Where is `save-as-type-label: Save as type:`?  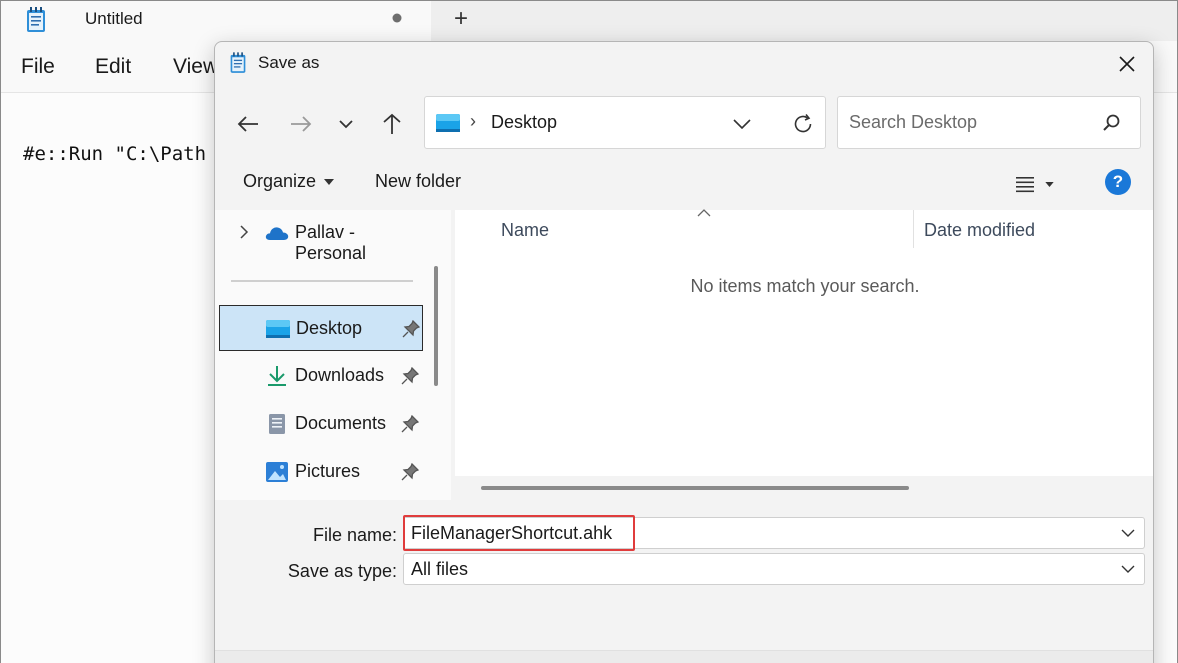 save-as-type-label: Save as type: is located at coordinates (342, 571).